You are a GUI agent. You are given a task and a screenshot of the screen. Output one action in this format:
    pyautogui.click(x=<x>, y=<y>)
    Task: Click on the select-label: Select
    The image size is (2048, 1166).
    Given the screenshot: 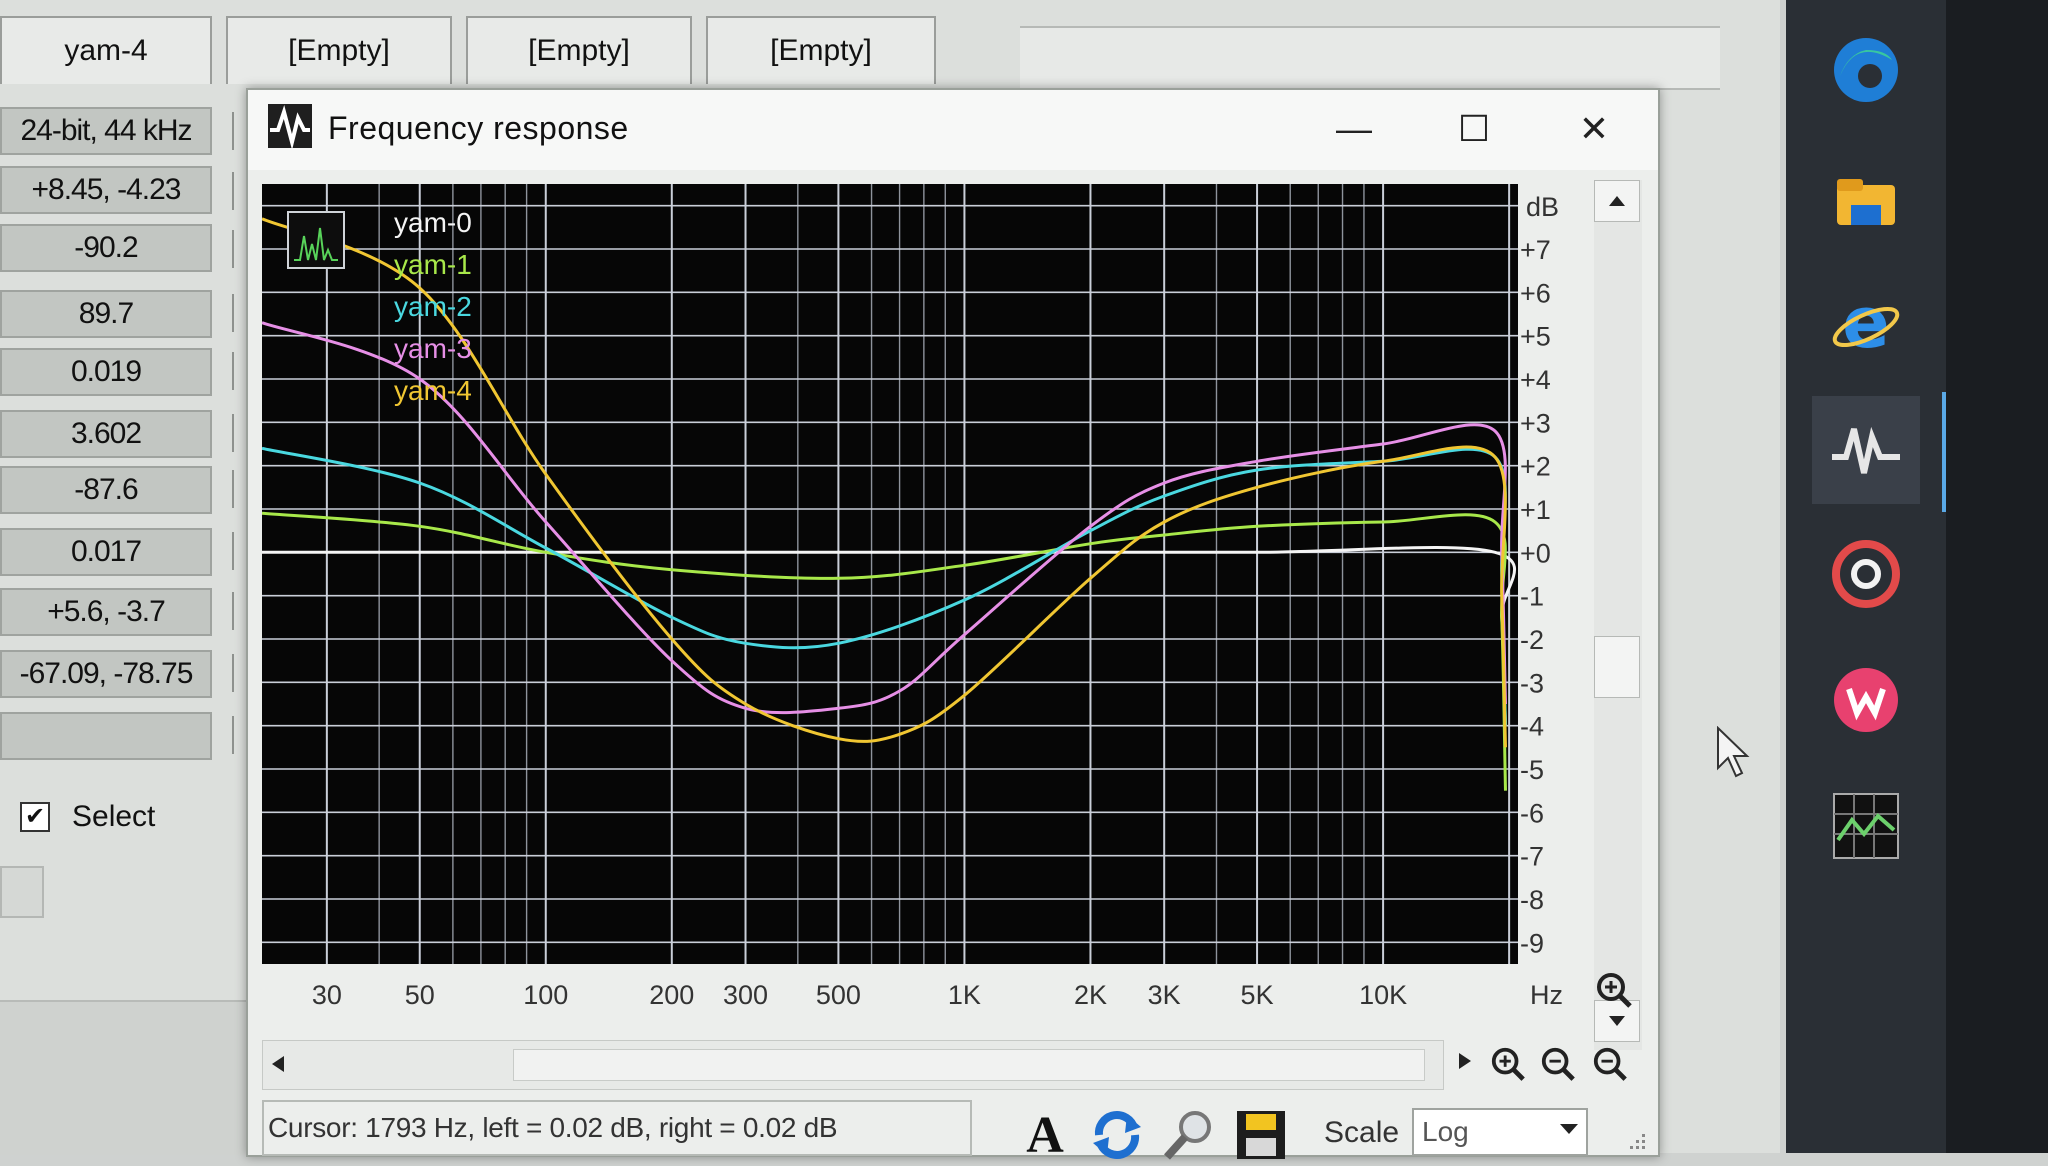 What is the action you would take?
    pyautogui.click(x=114, y=816)
    